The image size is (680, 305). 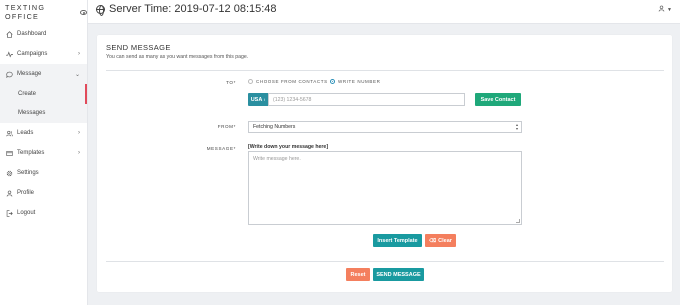 I want to click on clear-label: Clear, so click(x=445, y=240).